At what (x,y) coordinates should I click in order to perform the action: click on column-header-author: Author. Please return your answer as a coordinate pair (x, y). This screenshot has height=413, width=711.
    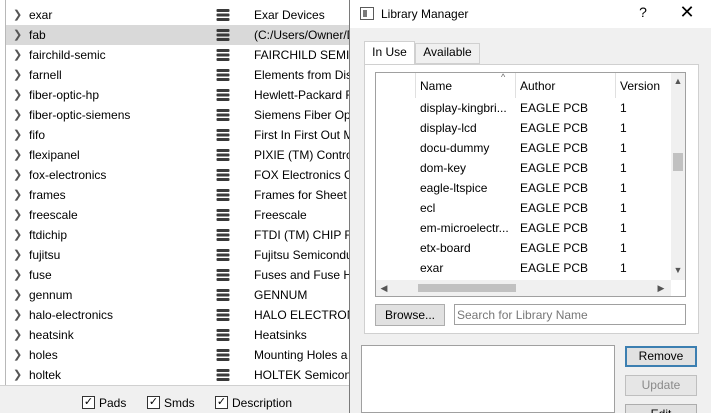
    Looking at the image, I should click on (566, 85).